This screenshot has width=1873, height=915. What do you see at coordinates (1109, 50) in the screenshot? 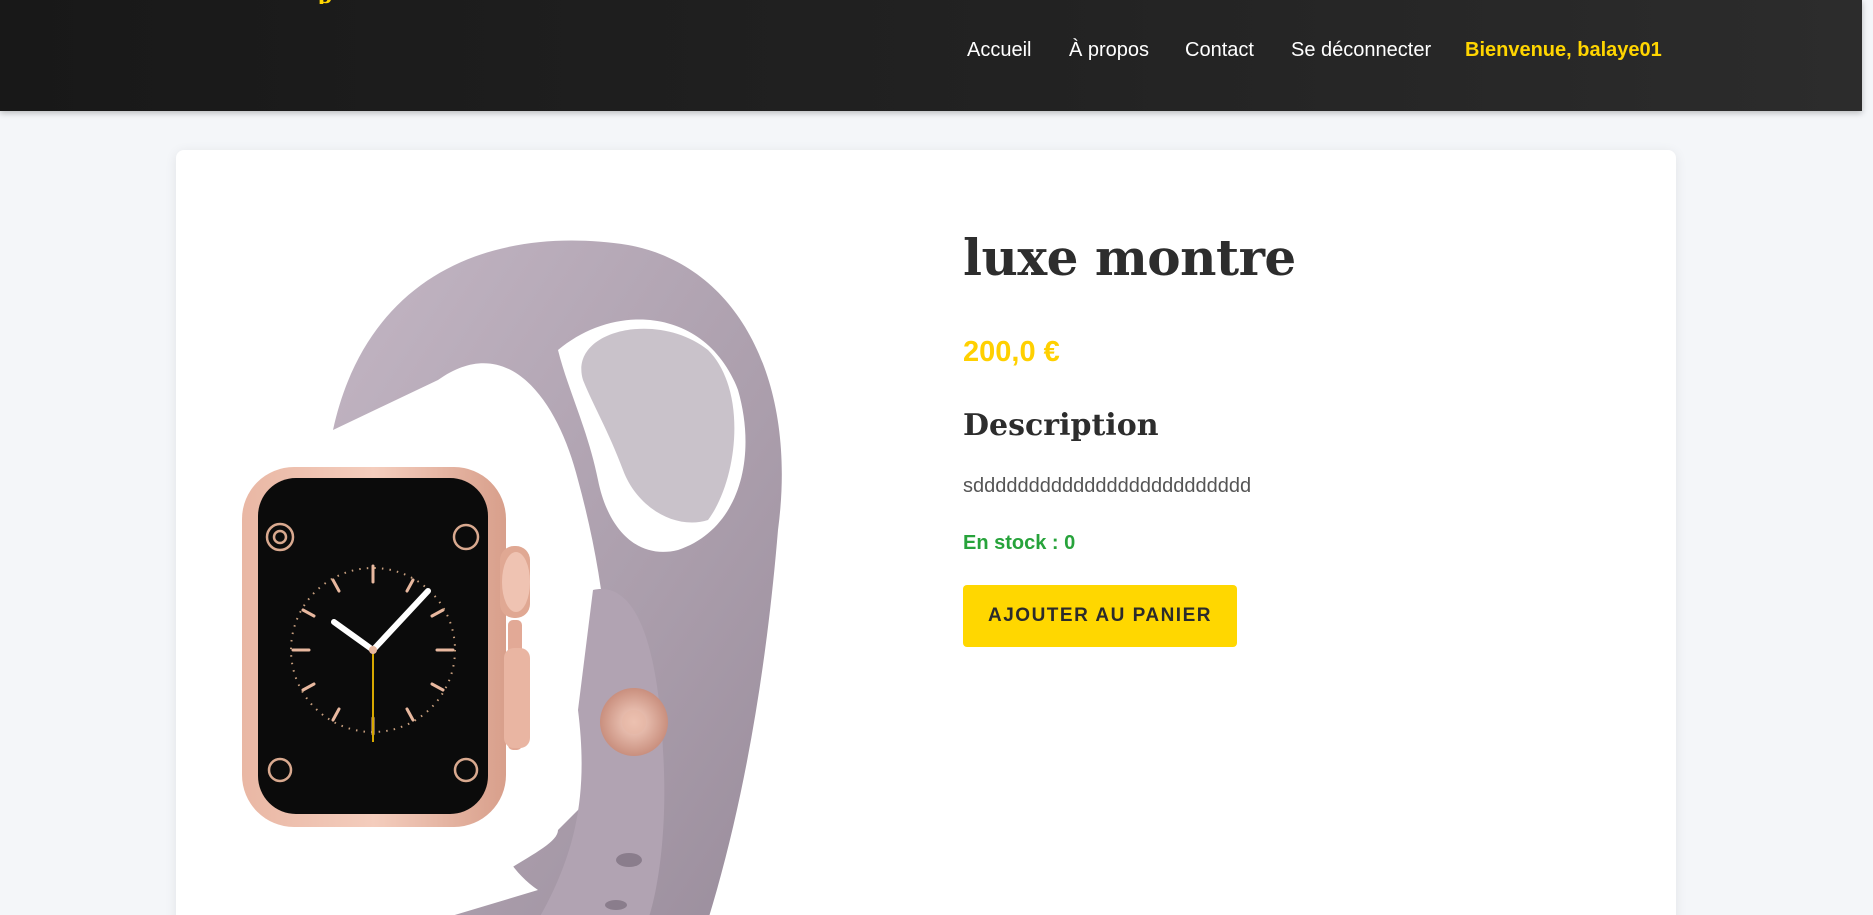
I see `nav-link-a-propos: À propos` at bounding box center [1109, 50].